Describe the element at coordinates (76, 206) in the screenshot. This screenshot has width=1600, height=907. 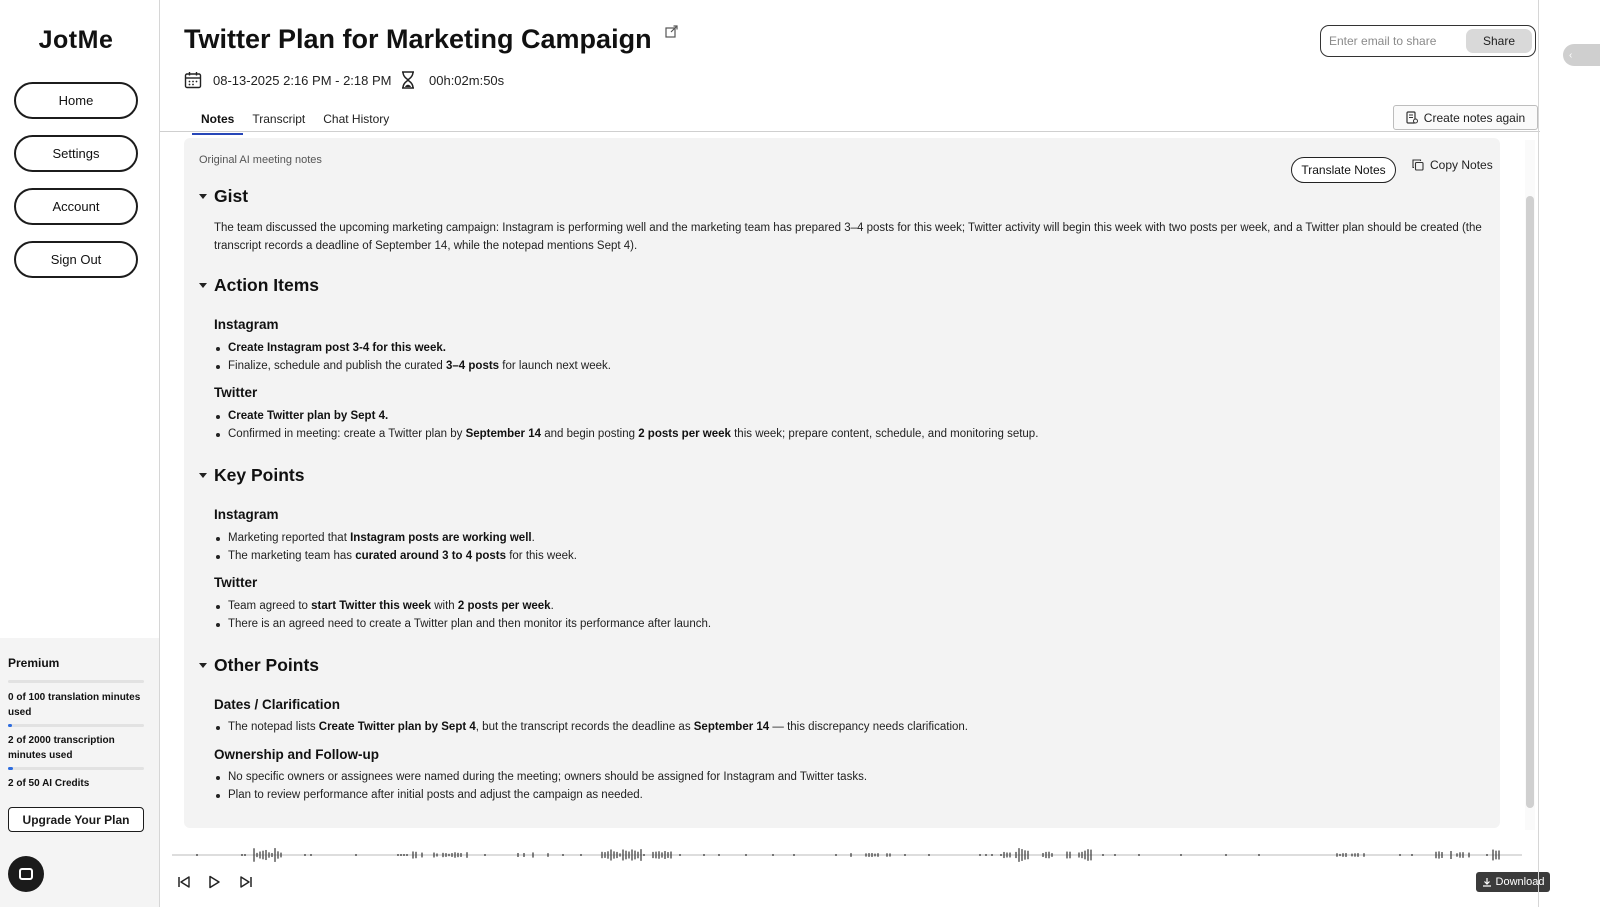
I see `account-button: Account` at that location.